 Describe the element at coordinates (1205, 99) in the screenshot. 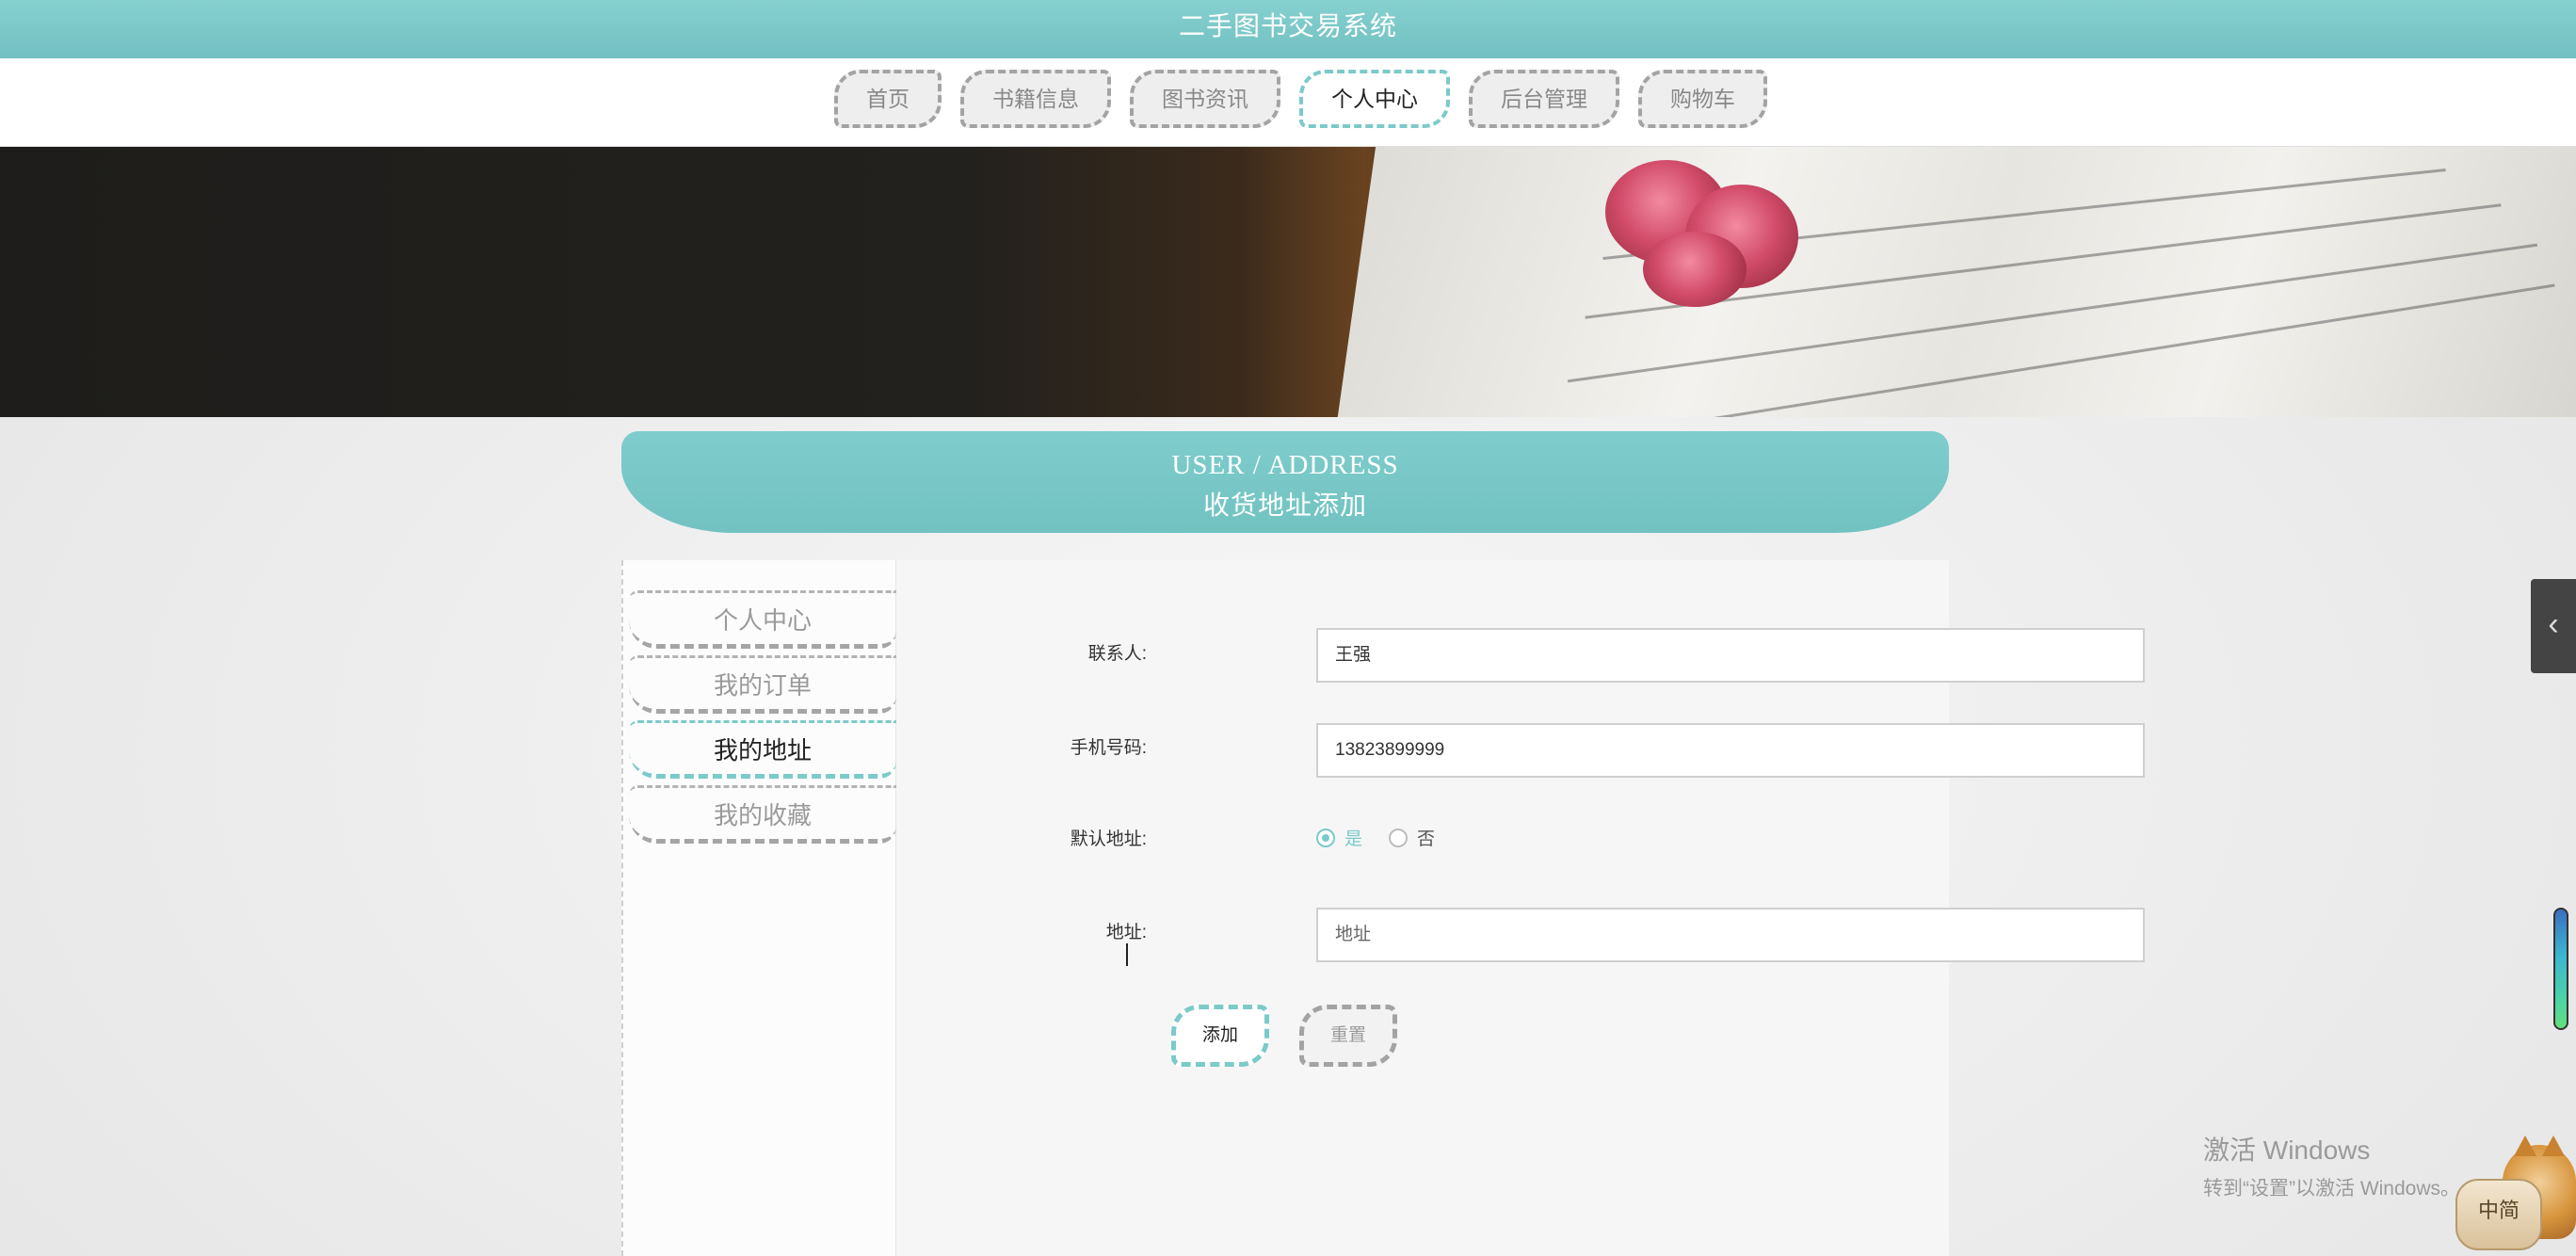

I see `nav-item-news: 图书资讯` at that location.